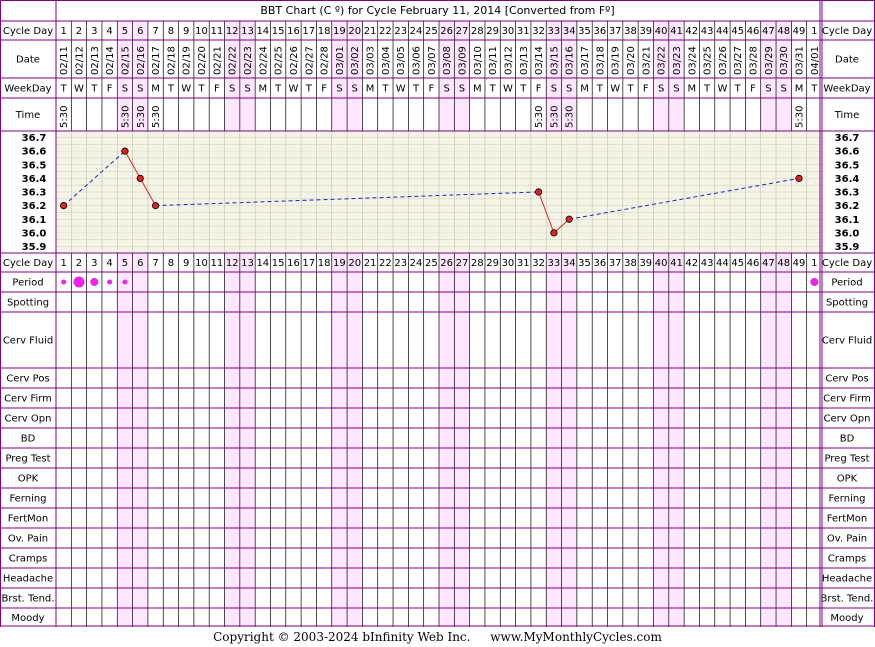 The width and height of the screenshot is (875, 647). What do you see at coordinates (27, 283) in the screenshot?
I see `row-label-period: Period` at bounding box center [27, 283].